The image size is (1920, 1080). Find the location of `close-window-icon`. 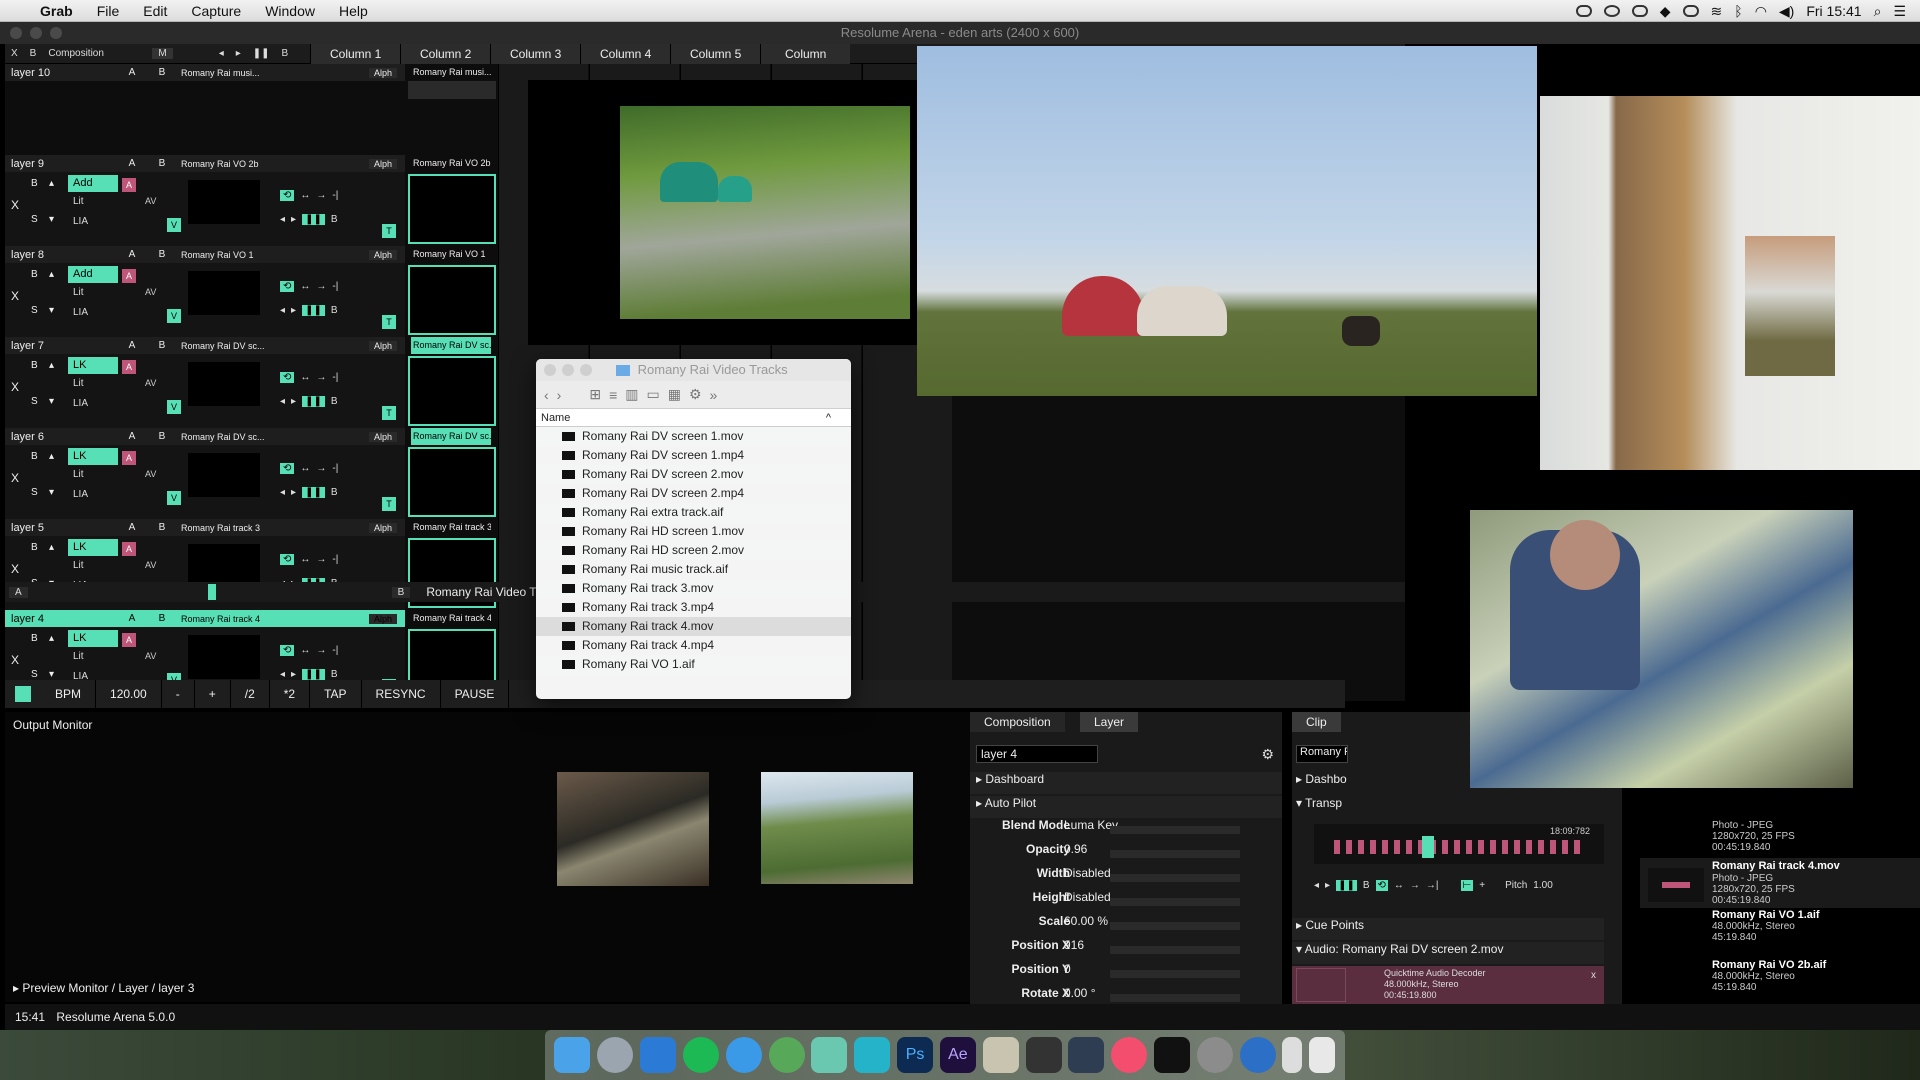

close-window-icon is located at coordinates (16, 33).